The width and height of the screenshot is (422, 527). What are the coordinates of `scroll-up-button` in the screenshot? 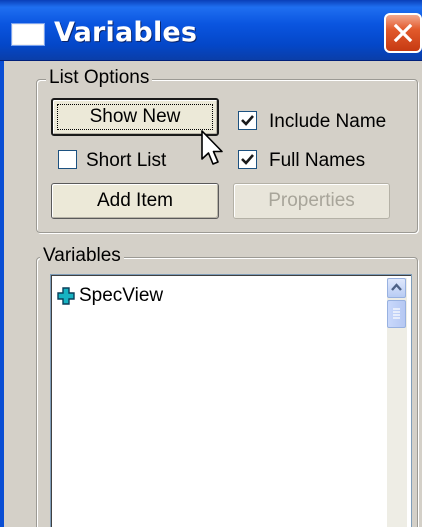 It's located at (396, 288).